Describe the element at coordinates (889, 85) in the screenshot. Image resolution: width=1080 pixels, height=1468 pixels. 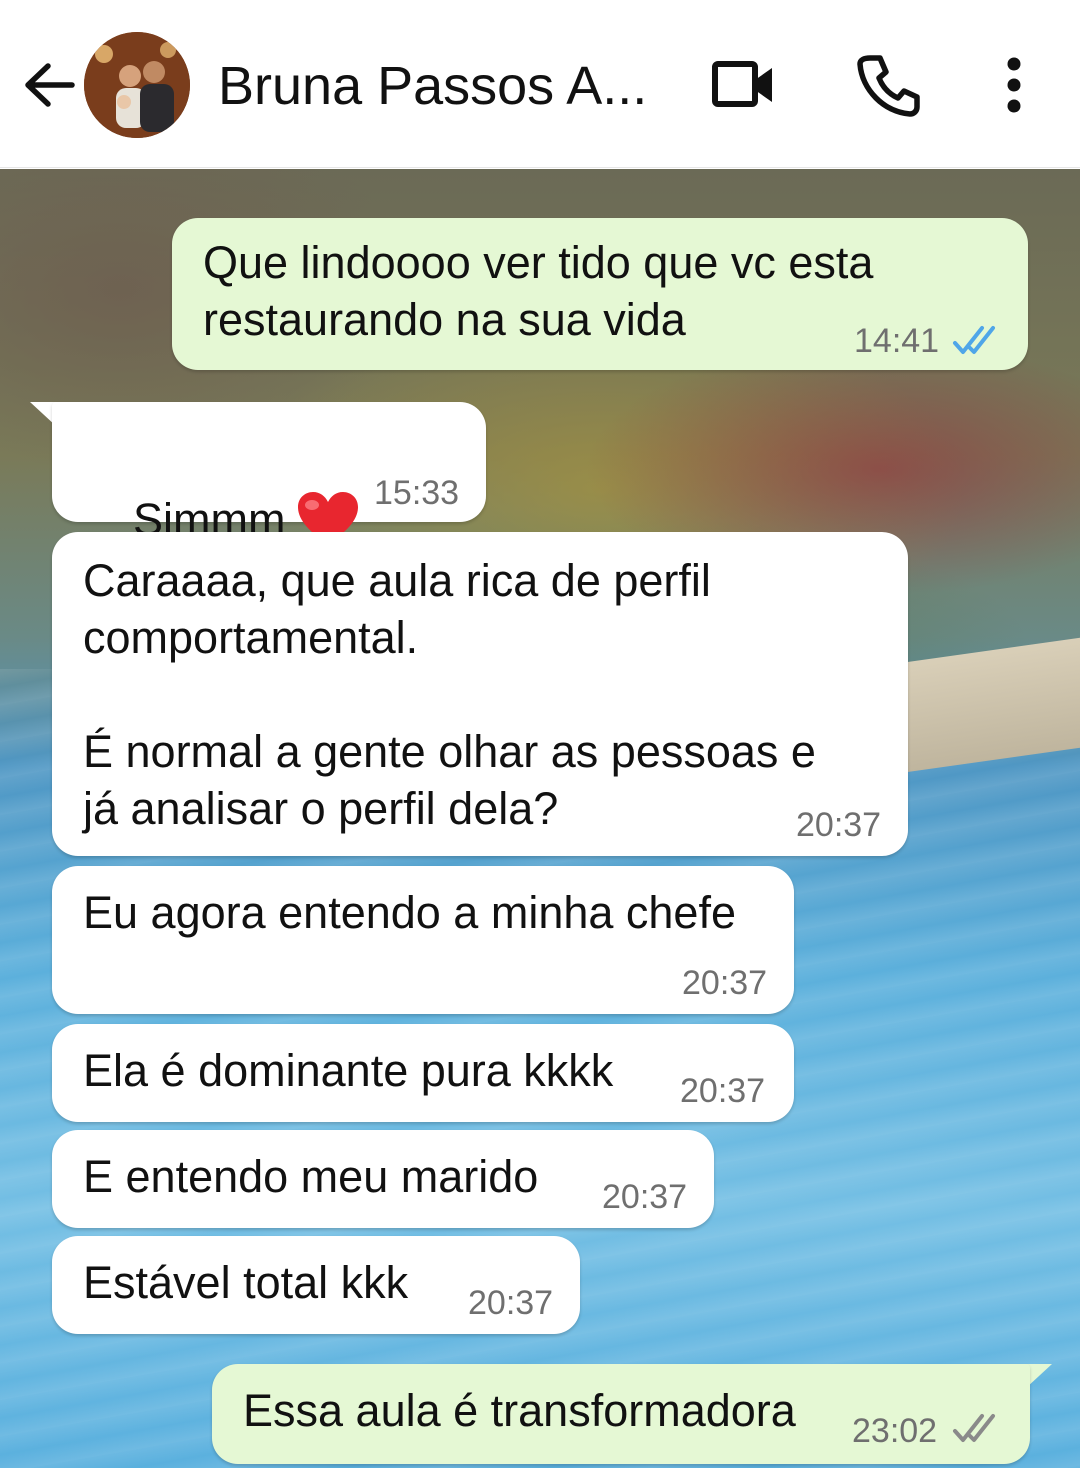
I see `phone-icon` at that location.